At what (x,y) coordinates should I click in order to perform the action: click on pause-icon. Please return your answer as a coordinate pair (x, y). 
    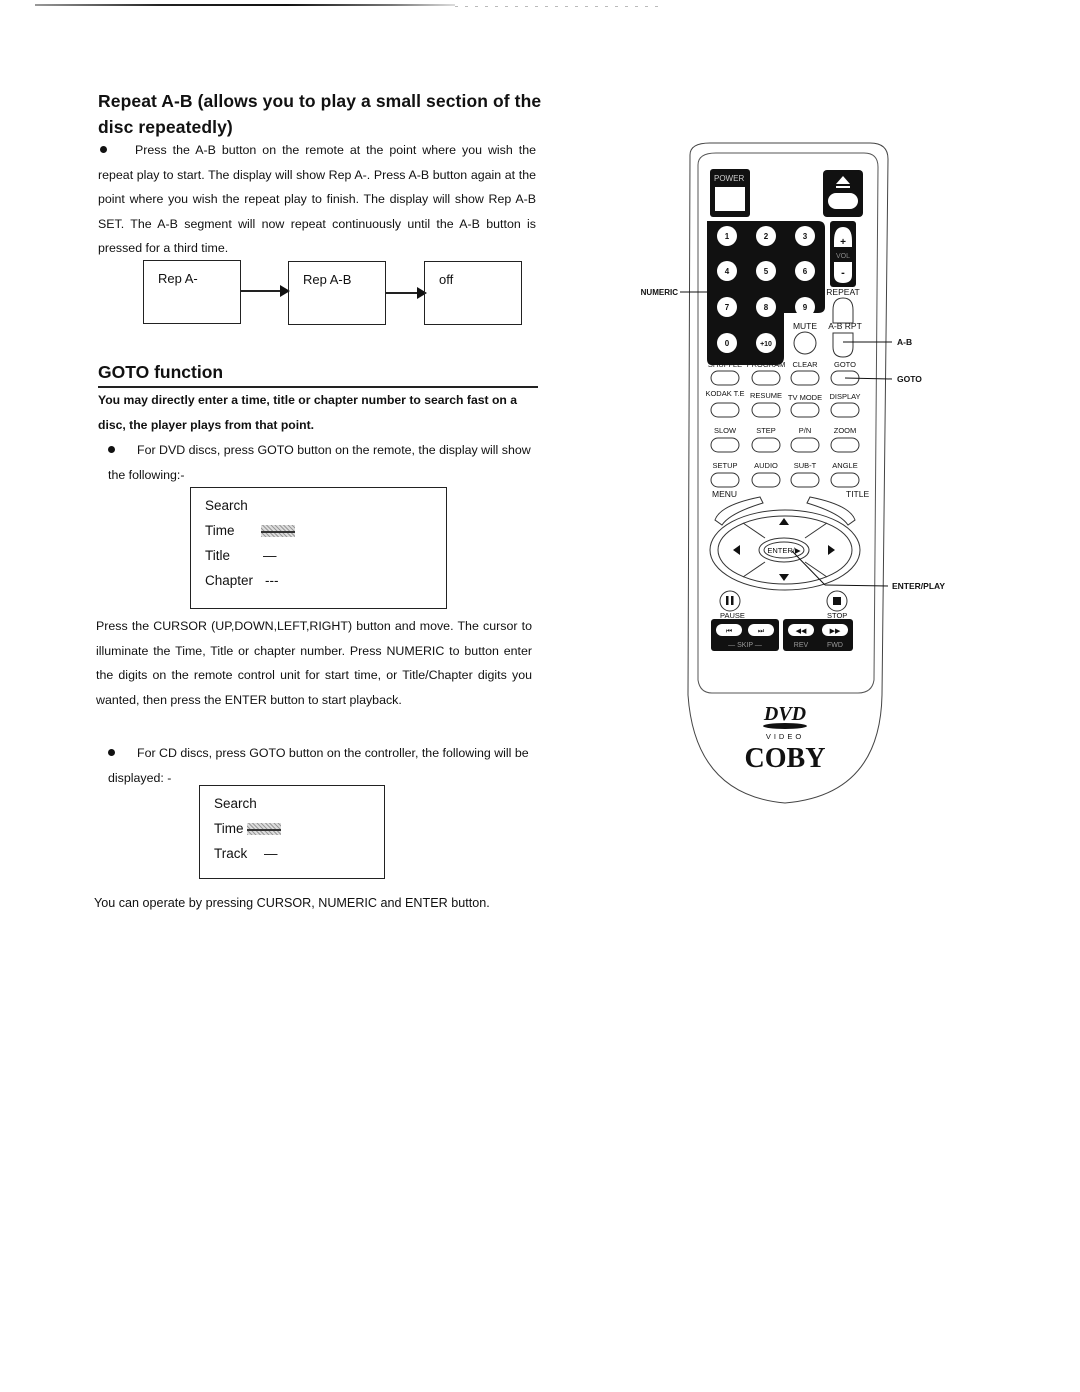
    Looking at the image, I should click on (727, 600).